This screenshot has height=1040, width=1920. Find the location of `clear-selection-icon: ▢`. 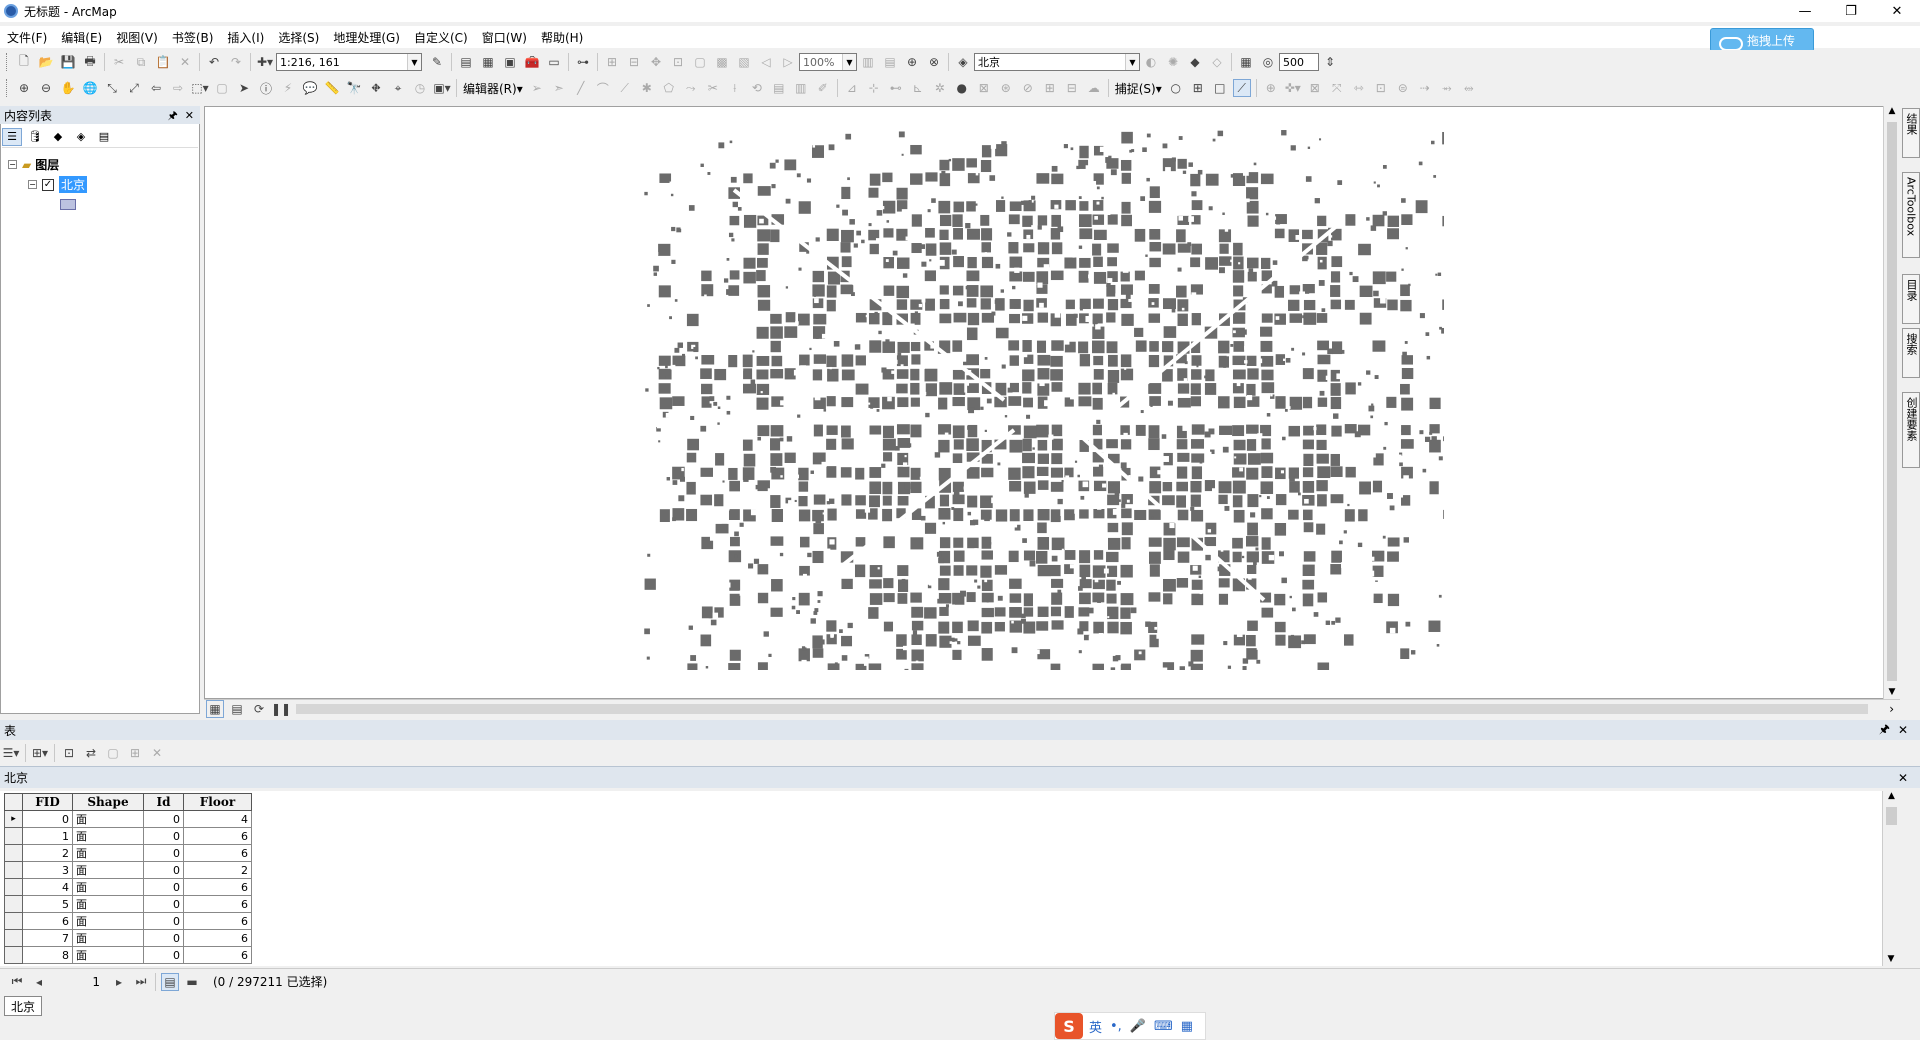

clear-selection-icon: ▢ is located at coordinates (113, 753).